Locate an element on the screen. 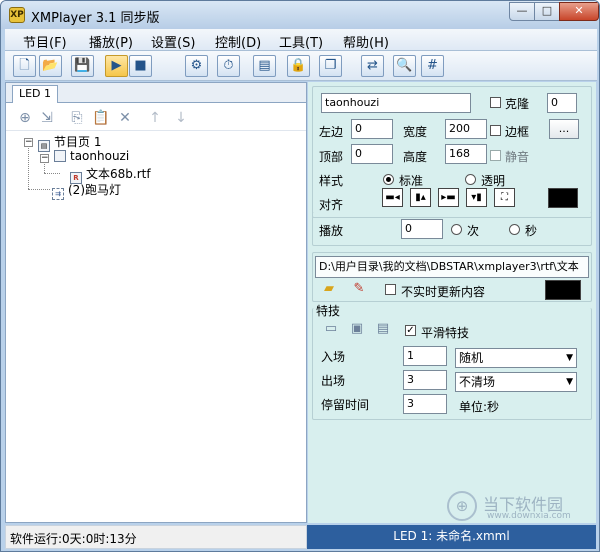 Image resolution: width=600 pixels, height=552 pixels. close-button: ✕ is located at coordinates (579, 11).